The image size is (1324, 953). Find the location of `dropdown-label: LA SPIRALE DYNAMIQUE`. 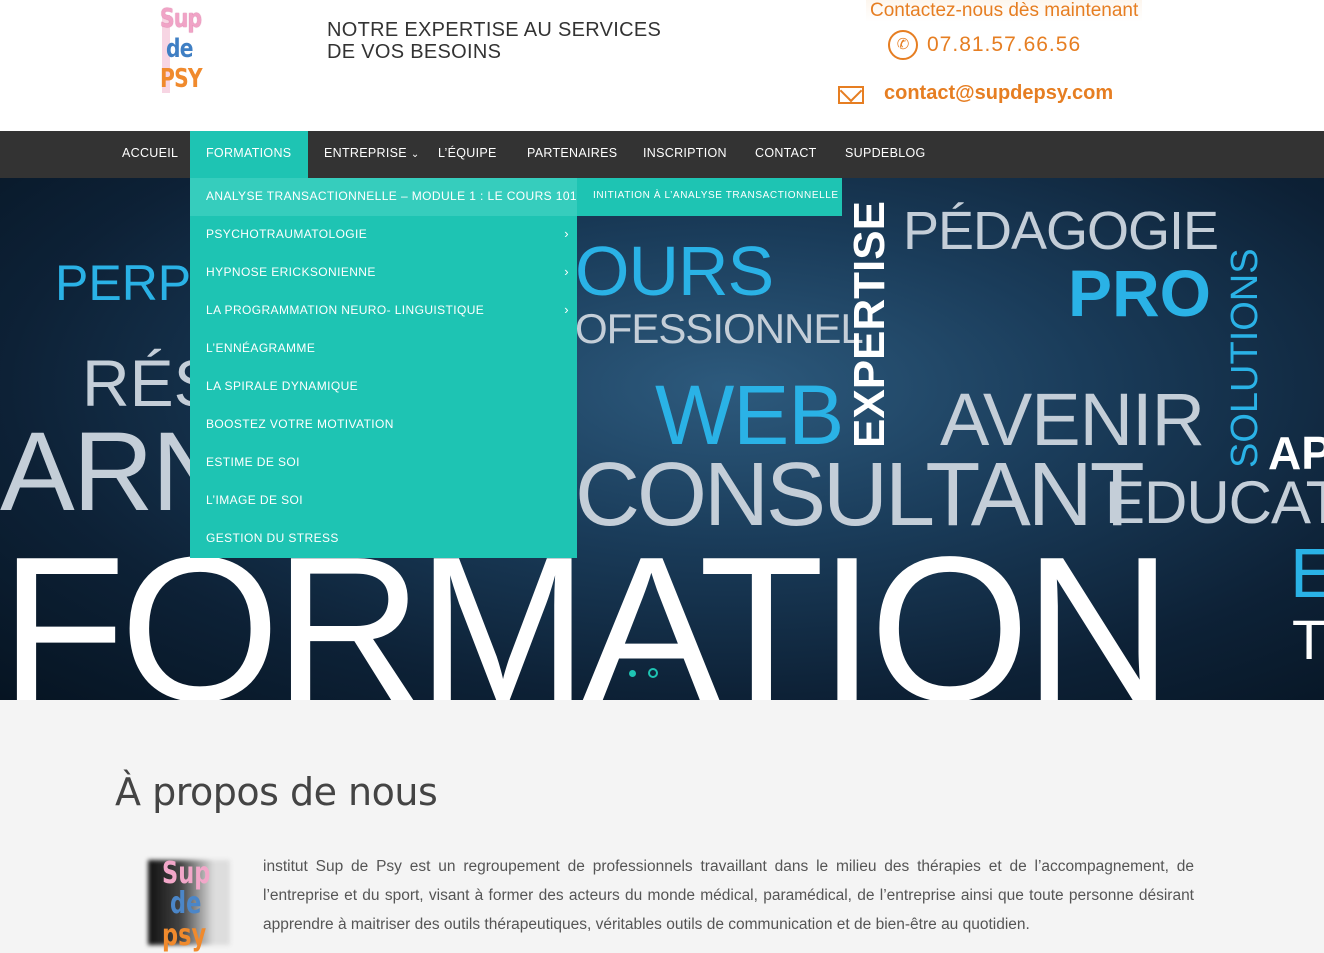

dropdown-label: LA SPIRALE DYNAMIQUE is located at coordinates (282, 386).